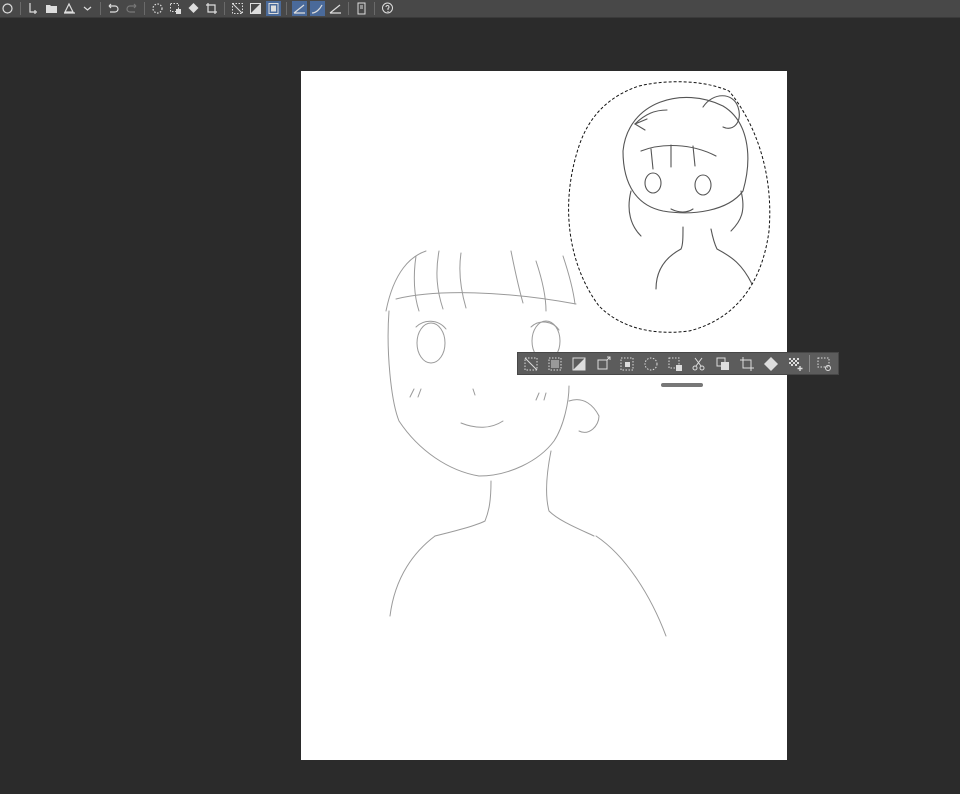  Describe the element at coordinates (603, 363) in the screenshot. I see `expand-selection-icon` at that location.